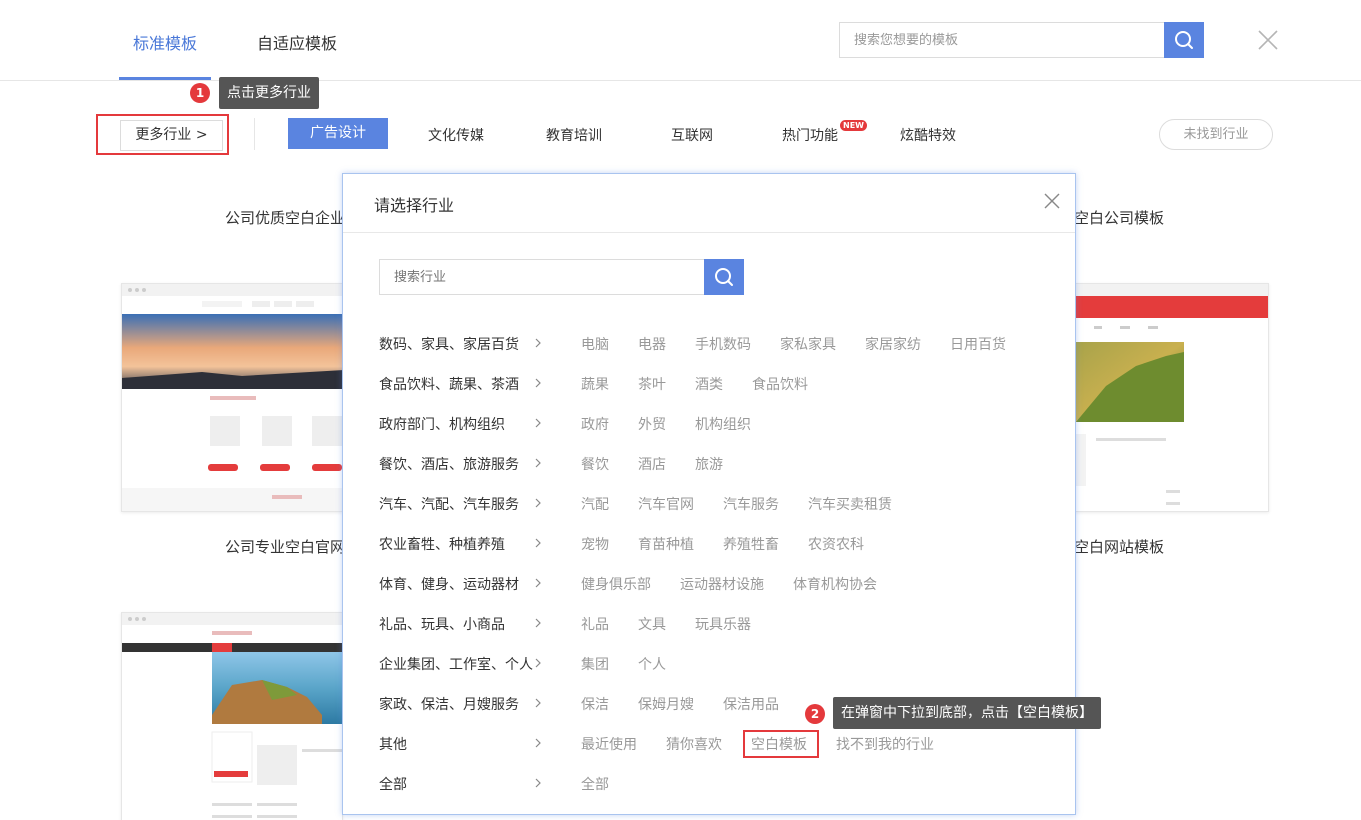 The height and width of the screenshot is (820, 1361). What do you see at coordinates (442, 424) in the screenshot?
I see `industry-group-label: 政府部门、机构组织` at bounding box center [442, 424].